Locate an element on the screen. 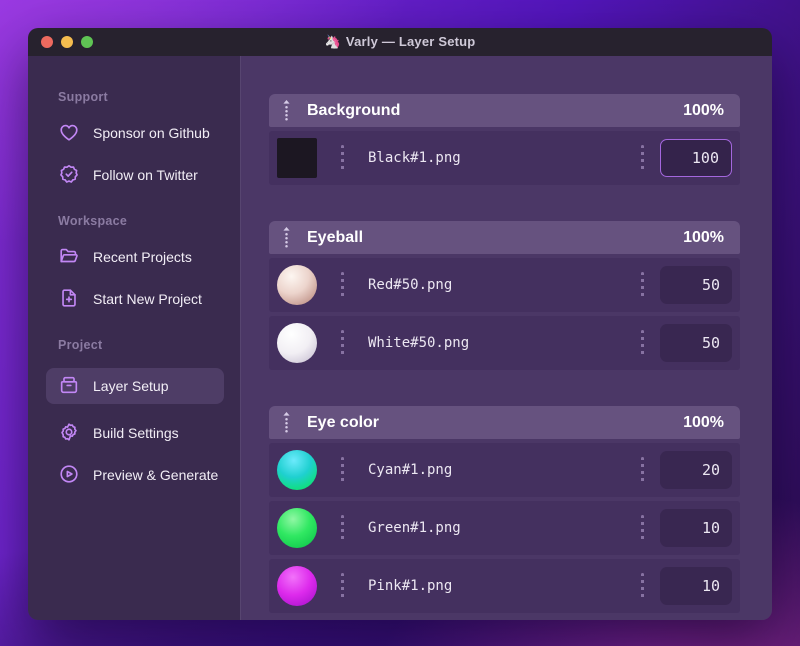 Image resolution: width=800 pixels, height=646 pixels. sidebar-item-follow-on-twitter: Follow on Twitter is located at coordinates (142, 175).